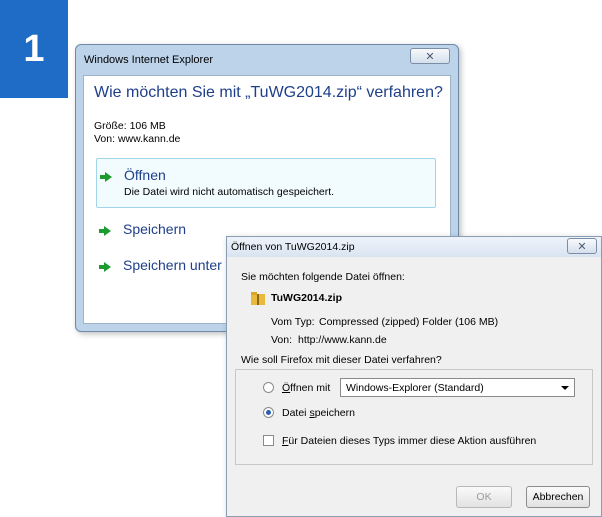 This screenshot has height=517, width=602. I want to click on ie-file-size: Größe: 106 MB, so click(130, 126).